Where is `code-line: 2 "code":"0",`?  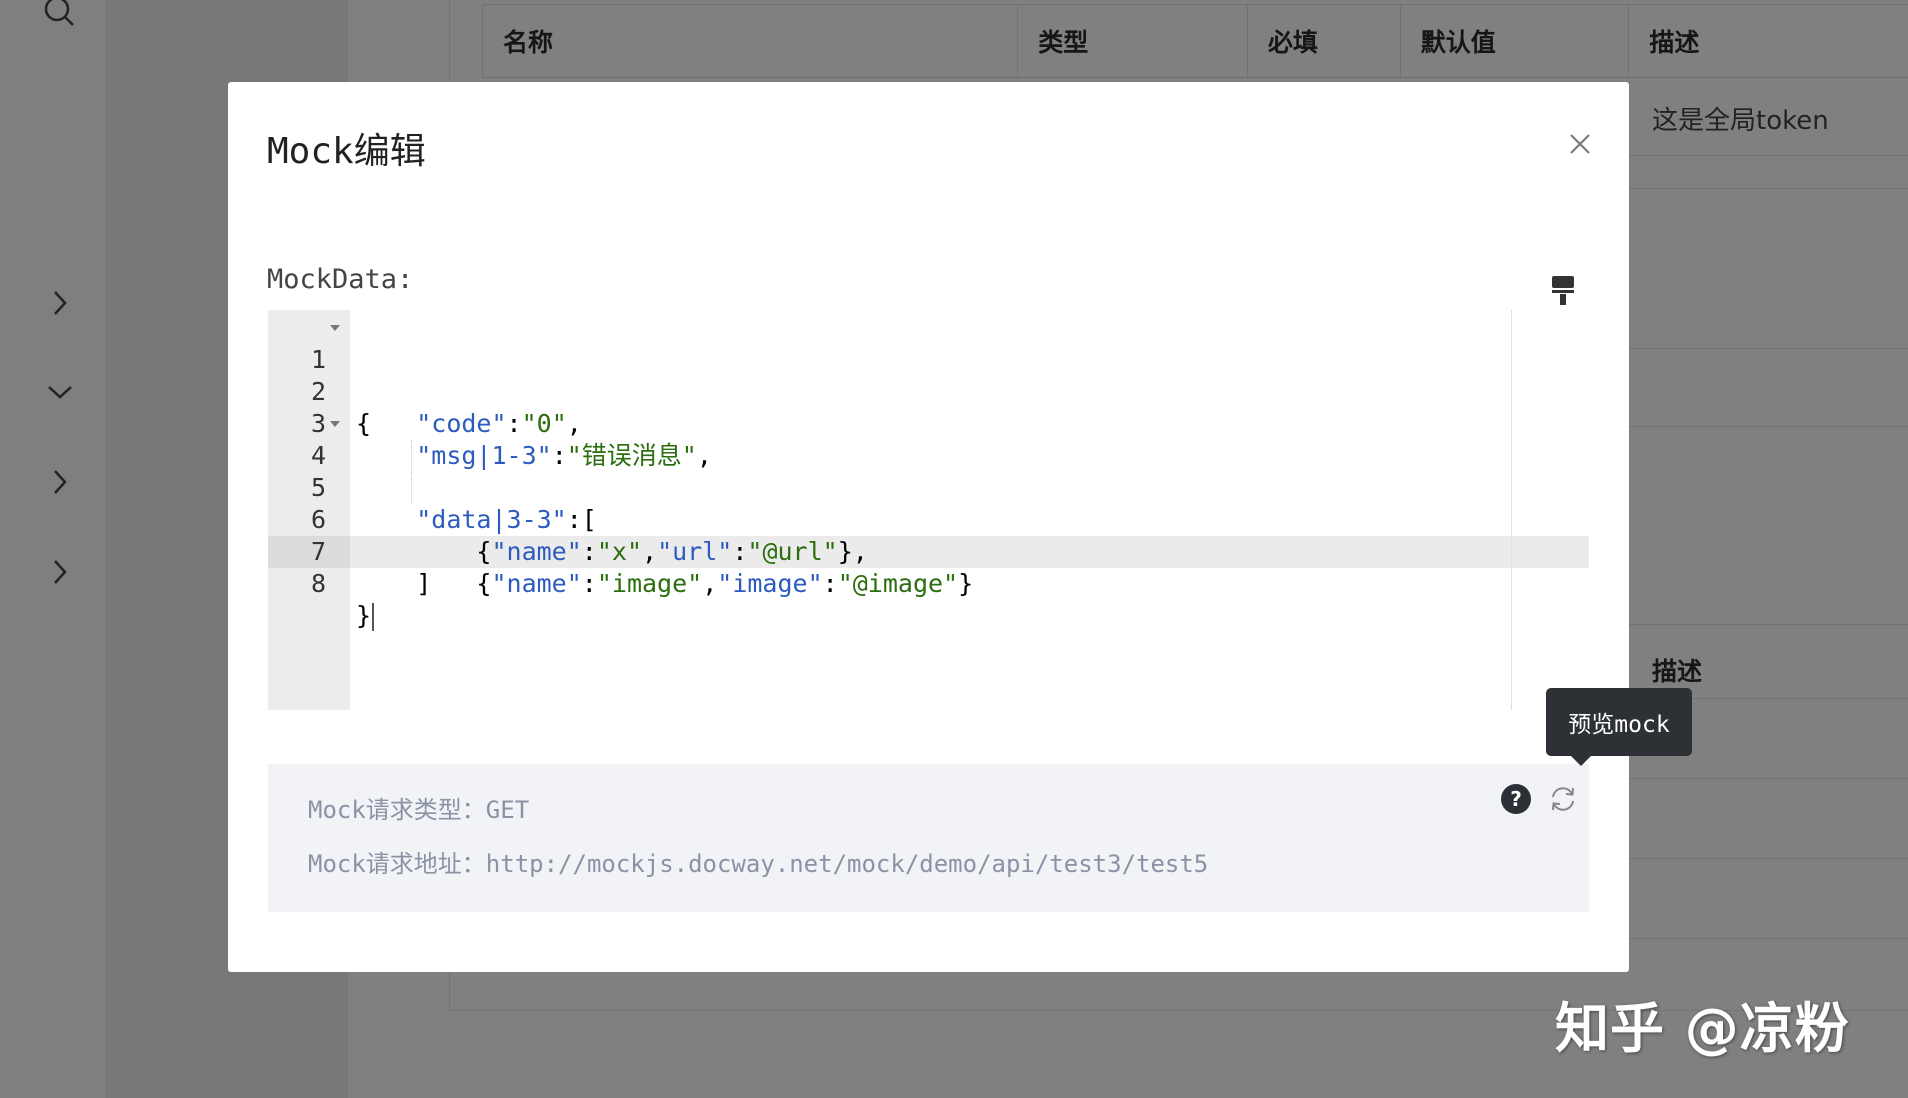
code-line: 2 "code":"0", is located at coordinates (928, 391).